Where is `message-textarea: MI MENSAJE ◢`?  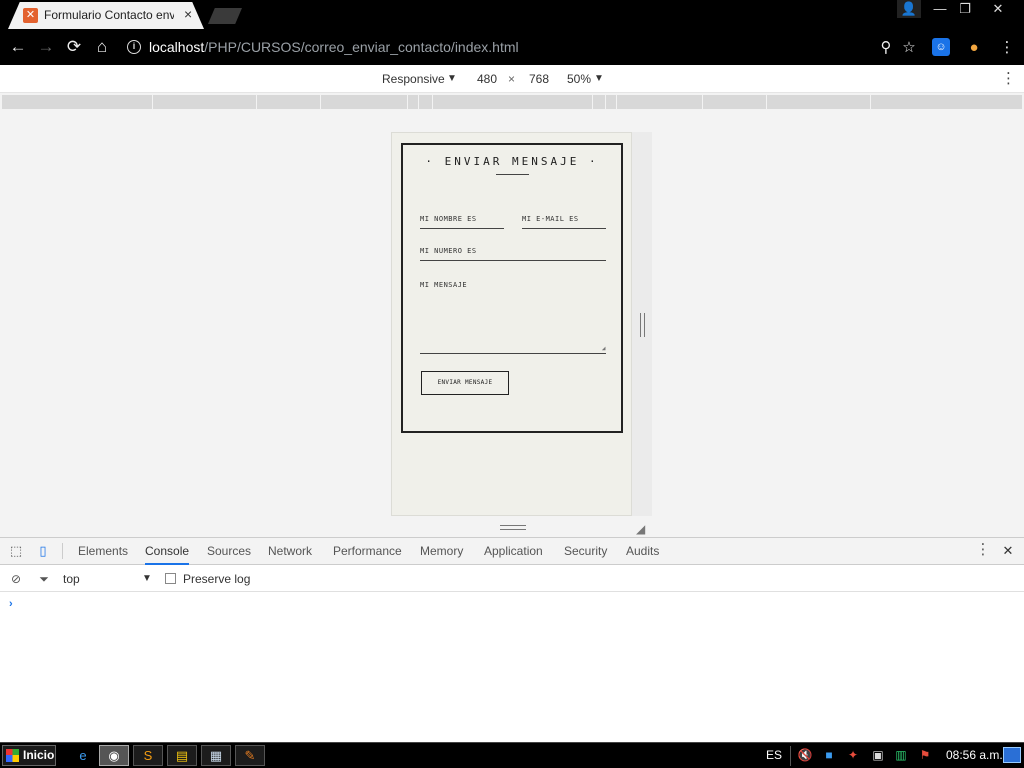 message-textarea: MI MENSAJE ◢ is located at coordinates (513, 317).